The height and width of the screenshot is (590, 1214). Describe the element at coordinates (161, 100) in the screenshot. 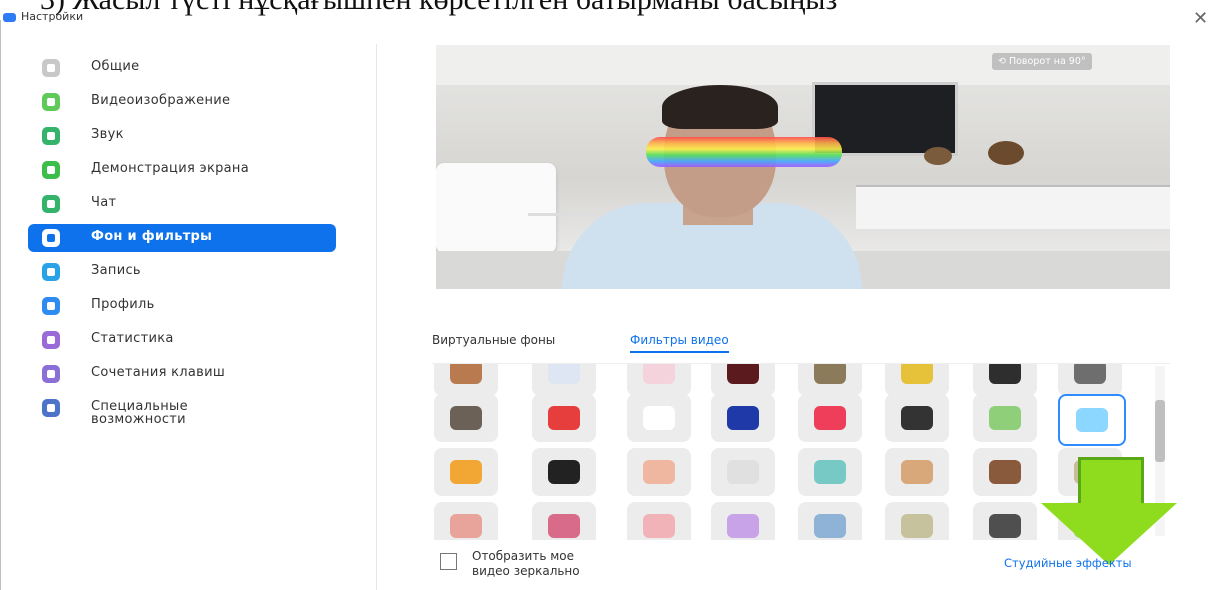

I see `sidebar-item-label: Видеоизображение` at that location.